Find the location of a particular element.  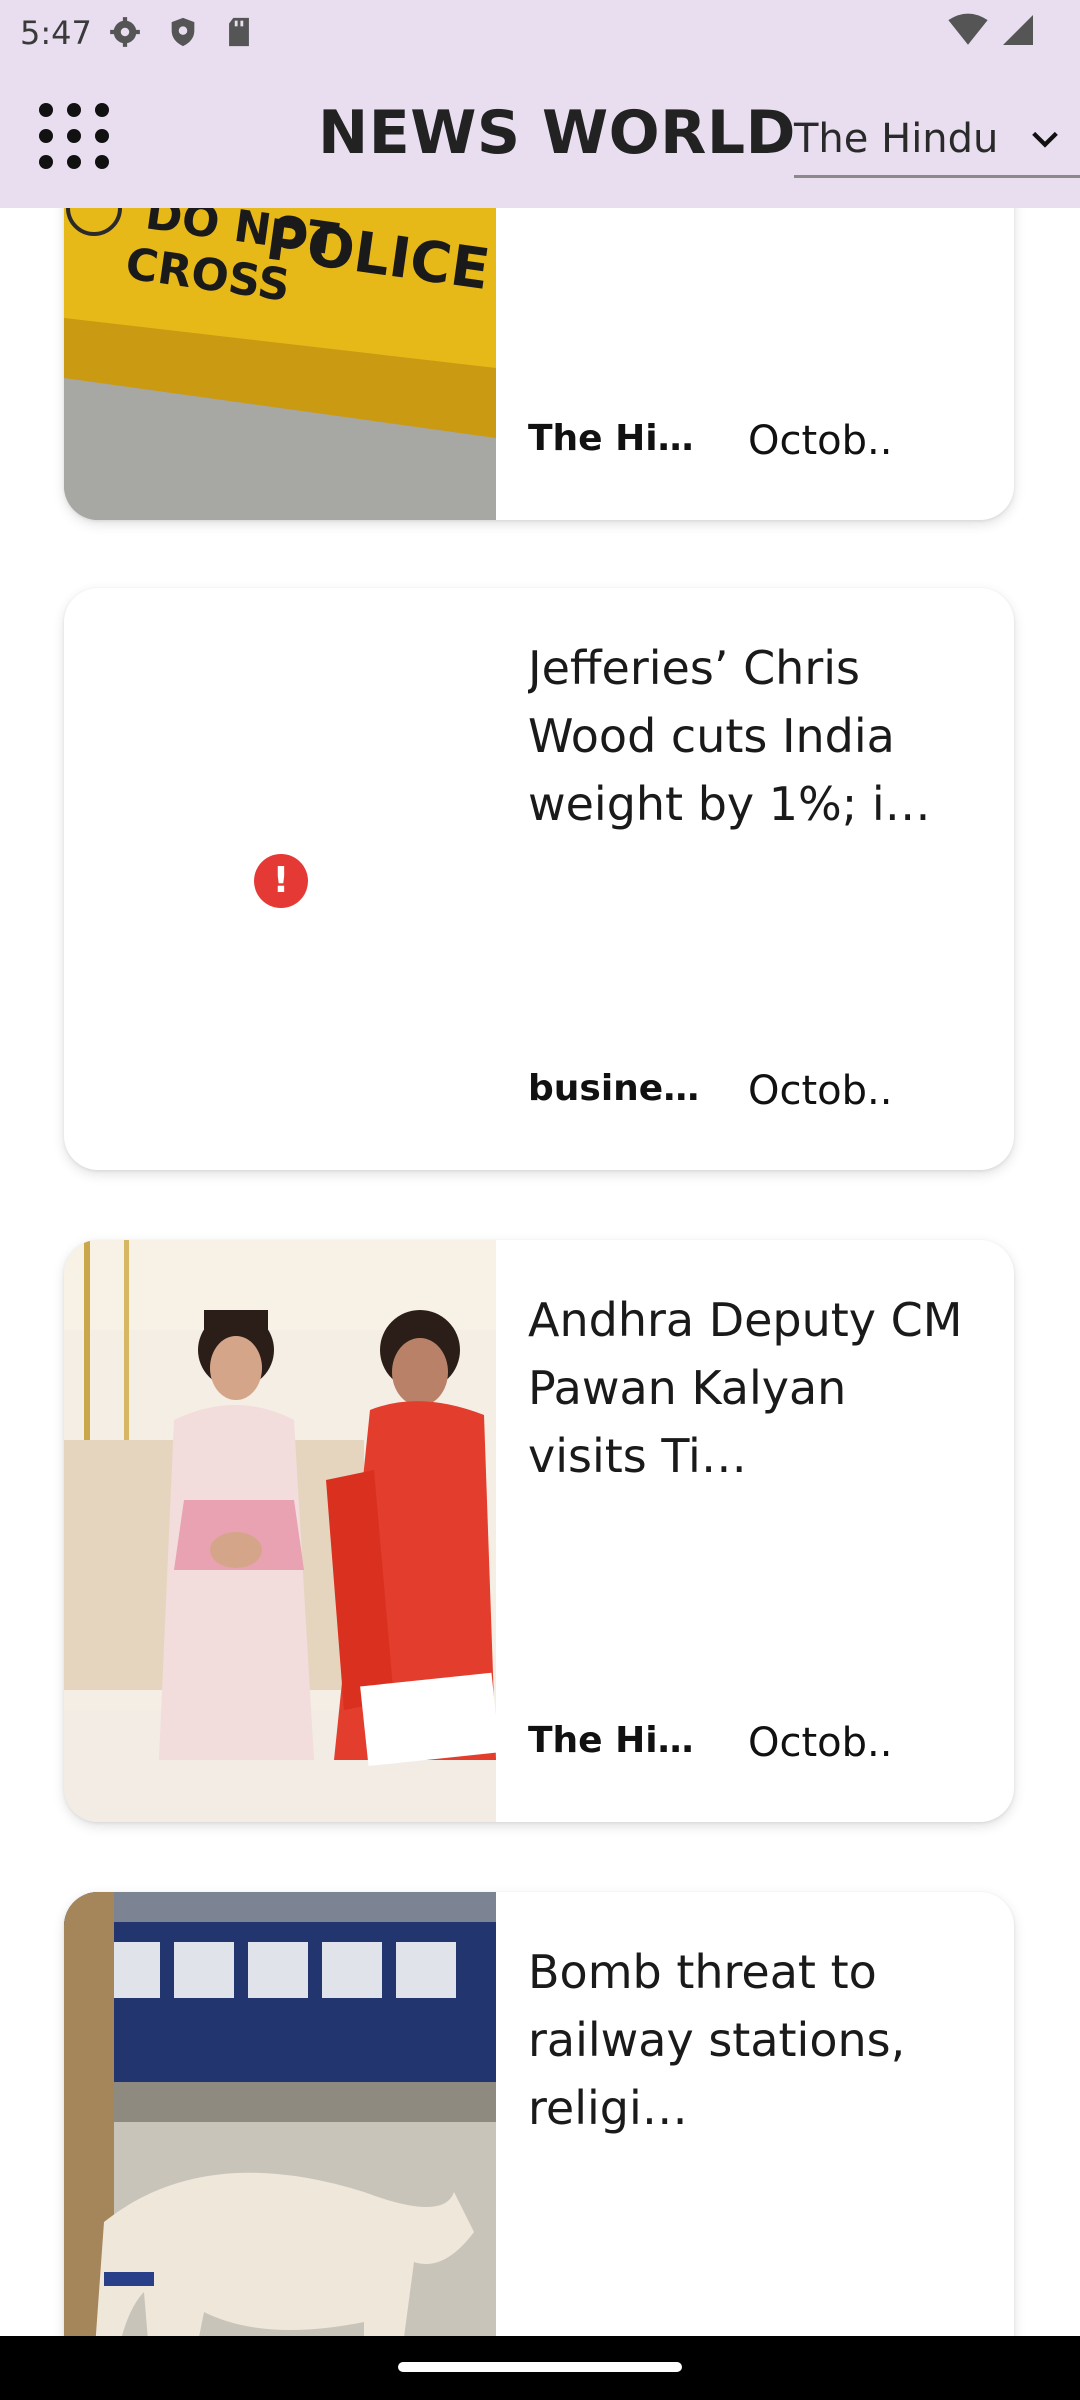

sd-card-icon is located at coordinates (239, 32).